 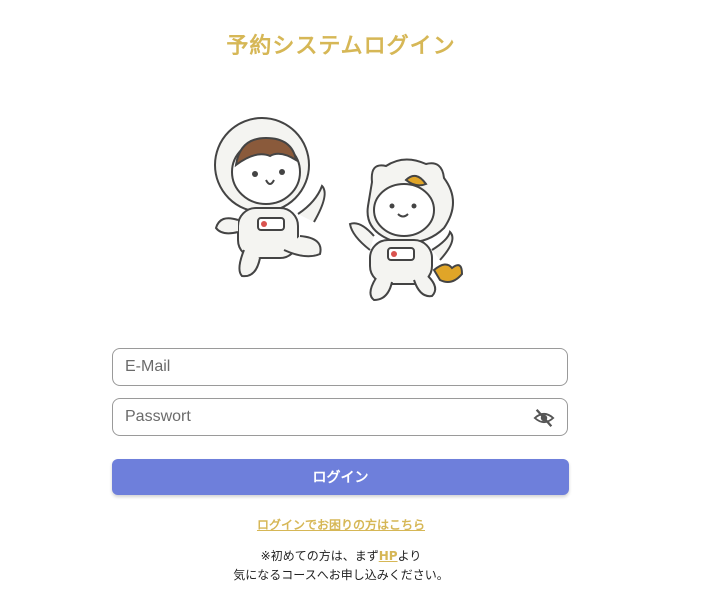 I want to click on signup-note: ※初めての方は、まずHPより 気になるコースへお申し込みください。, so click(x=341, y=566).